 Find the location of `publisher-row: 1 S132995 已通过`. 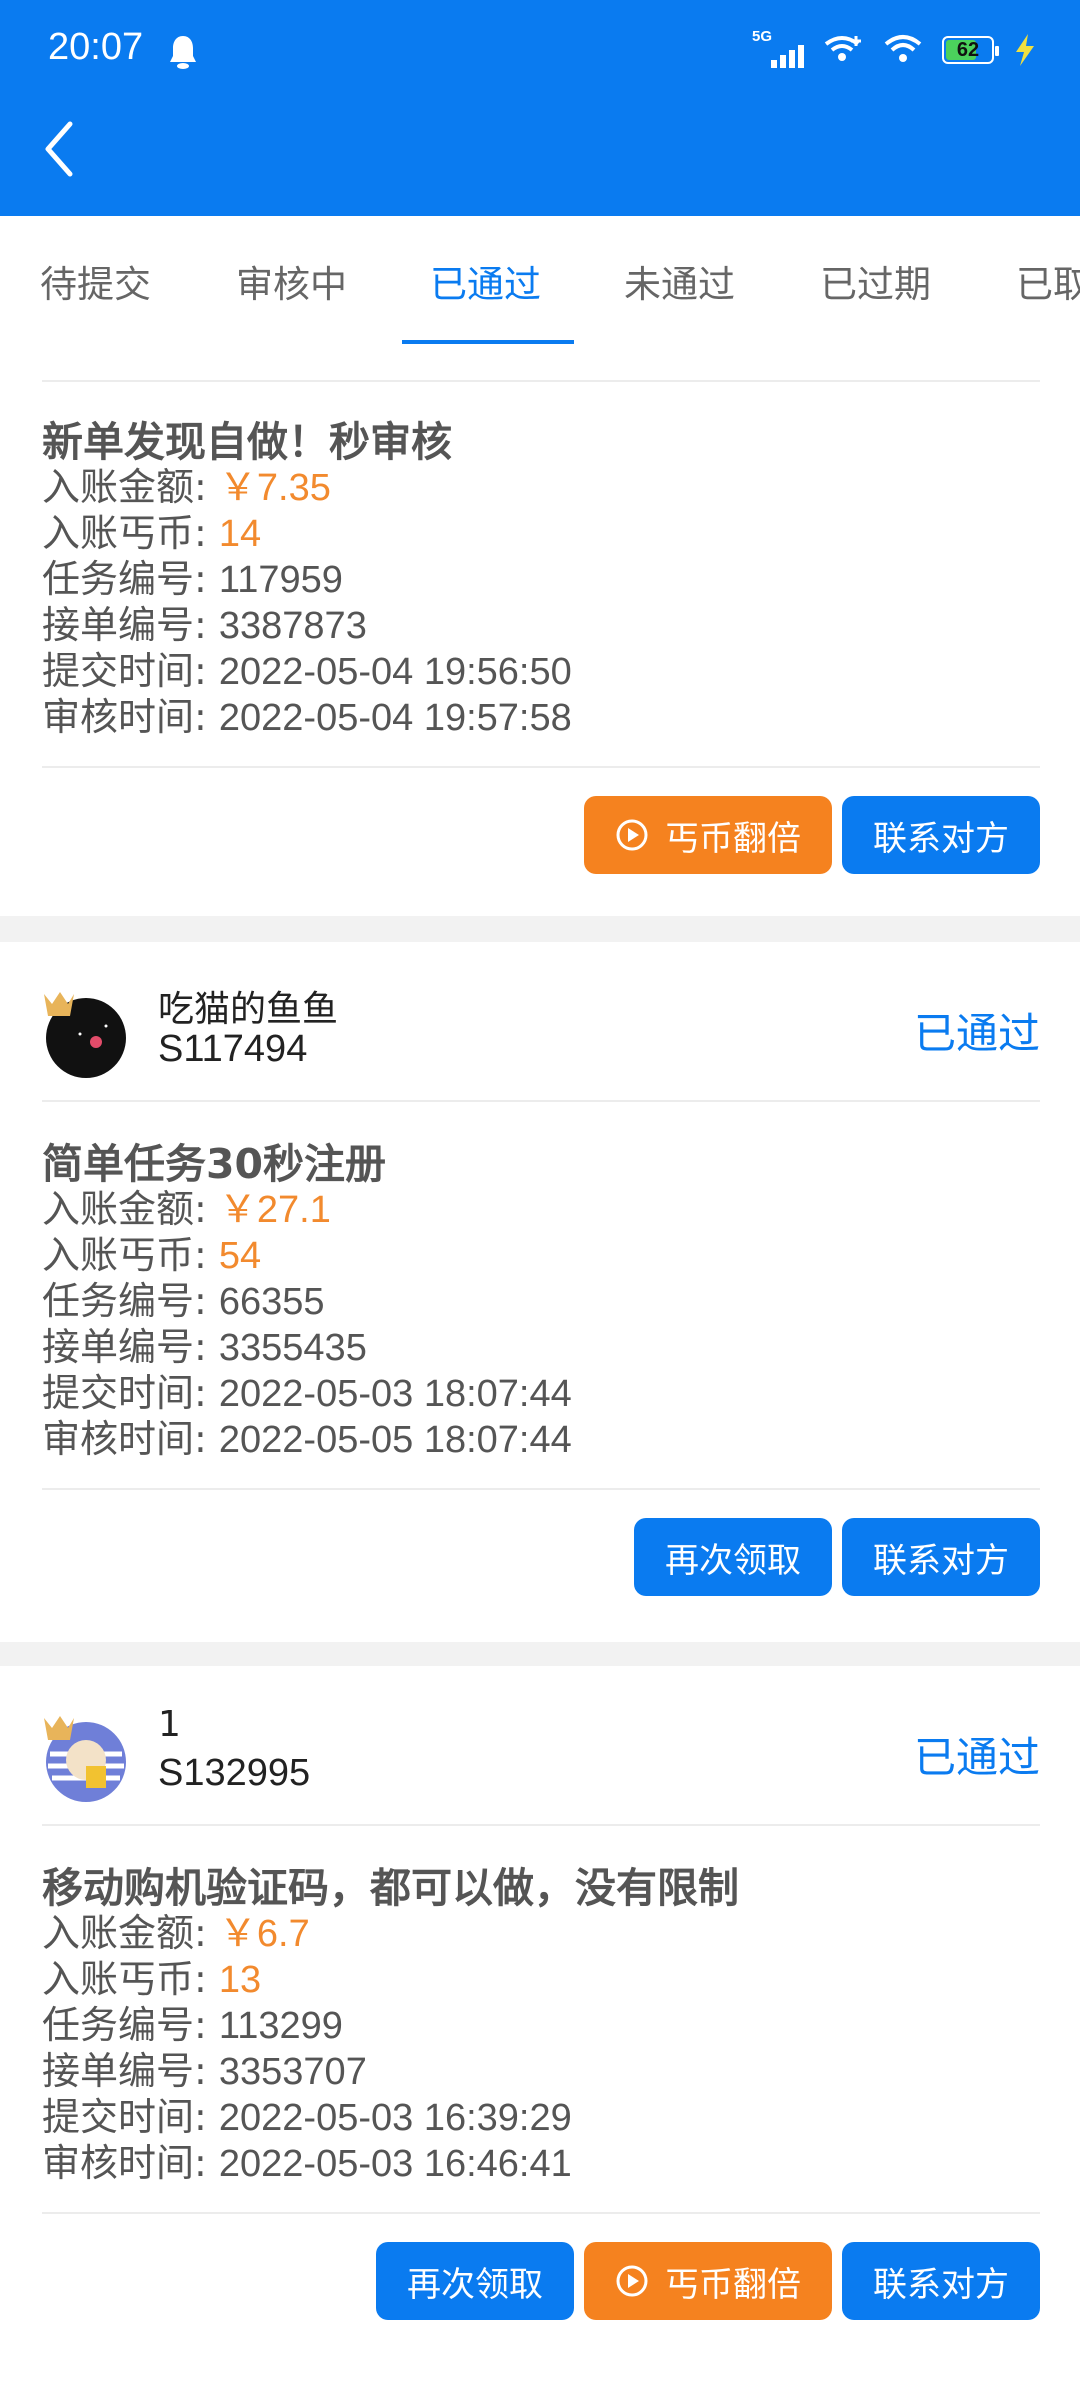

publisher-row: 1 S132995 已通过 is located at coordinates (540, 1746).